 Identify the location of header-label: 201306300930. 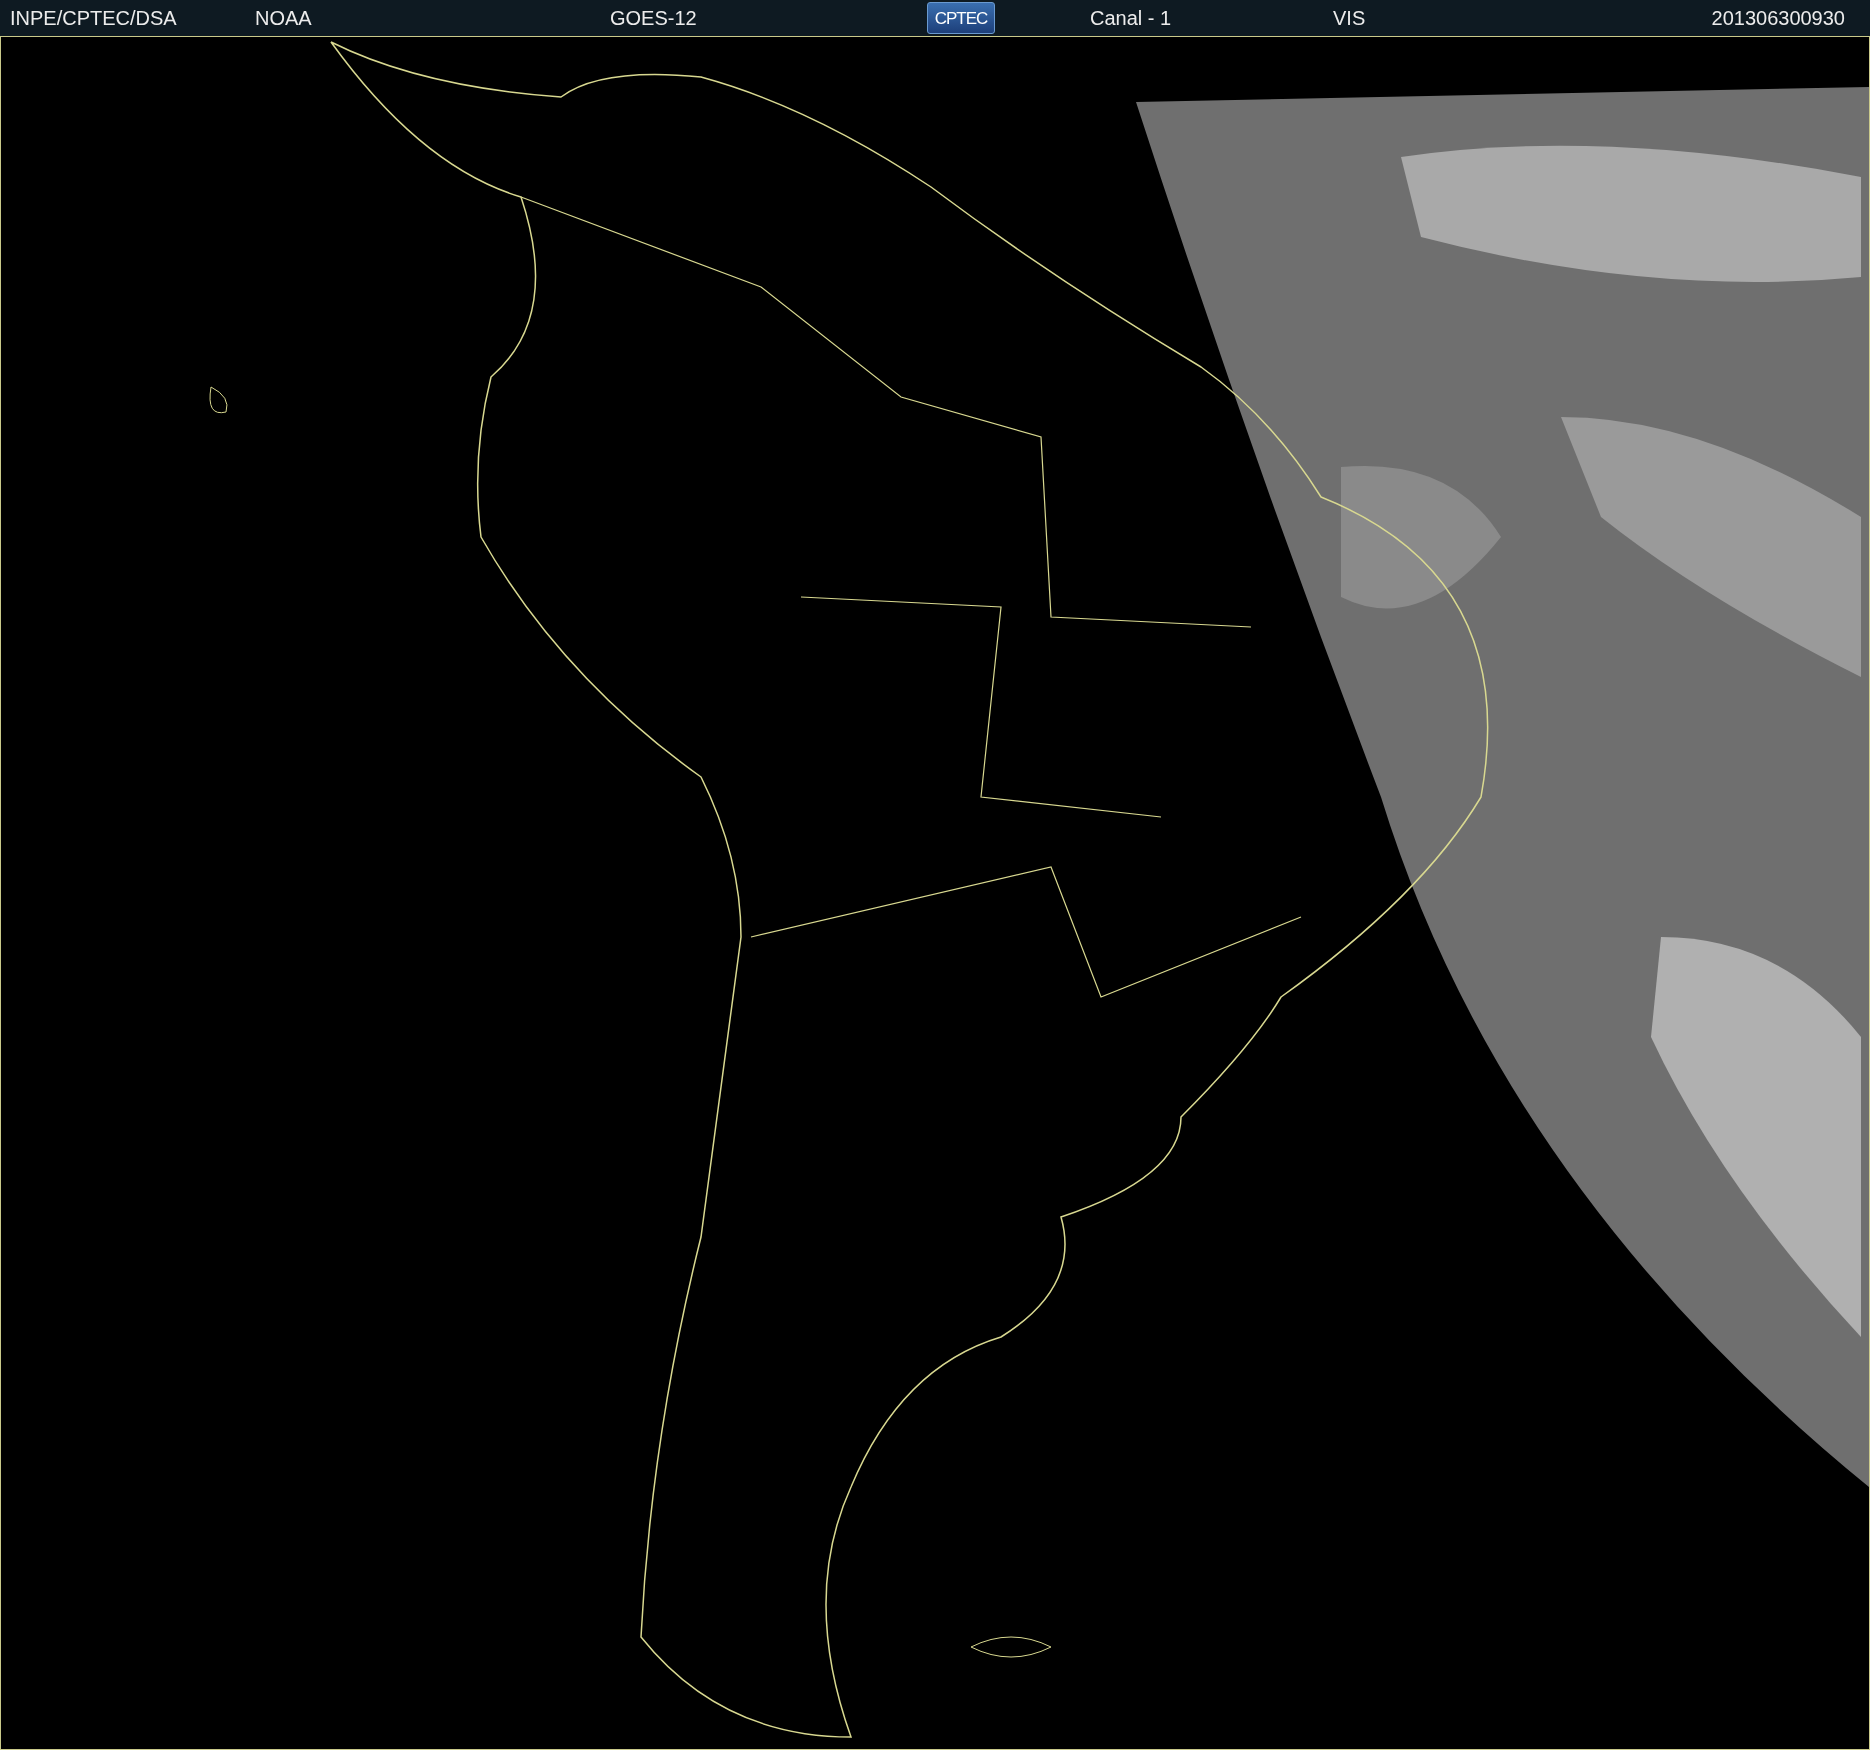
(1778, 18).